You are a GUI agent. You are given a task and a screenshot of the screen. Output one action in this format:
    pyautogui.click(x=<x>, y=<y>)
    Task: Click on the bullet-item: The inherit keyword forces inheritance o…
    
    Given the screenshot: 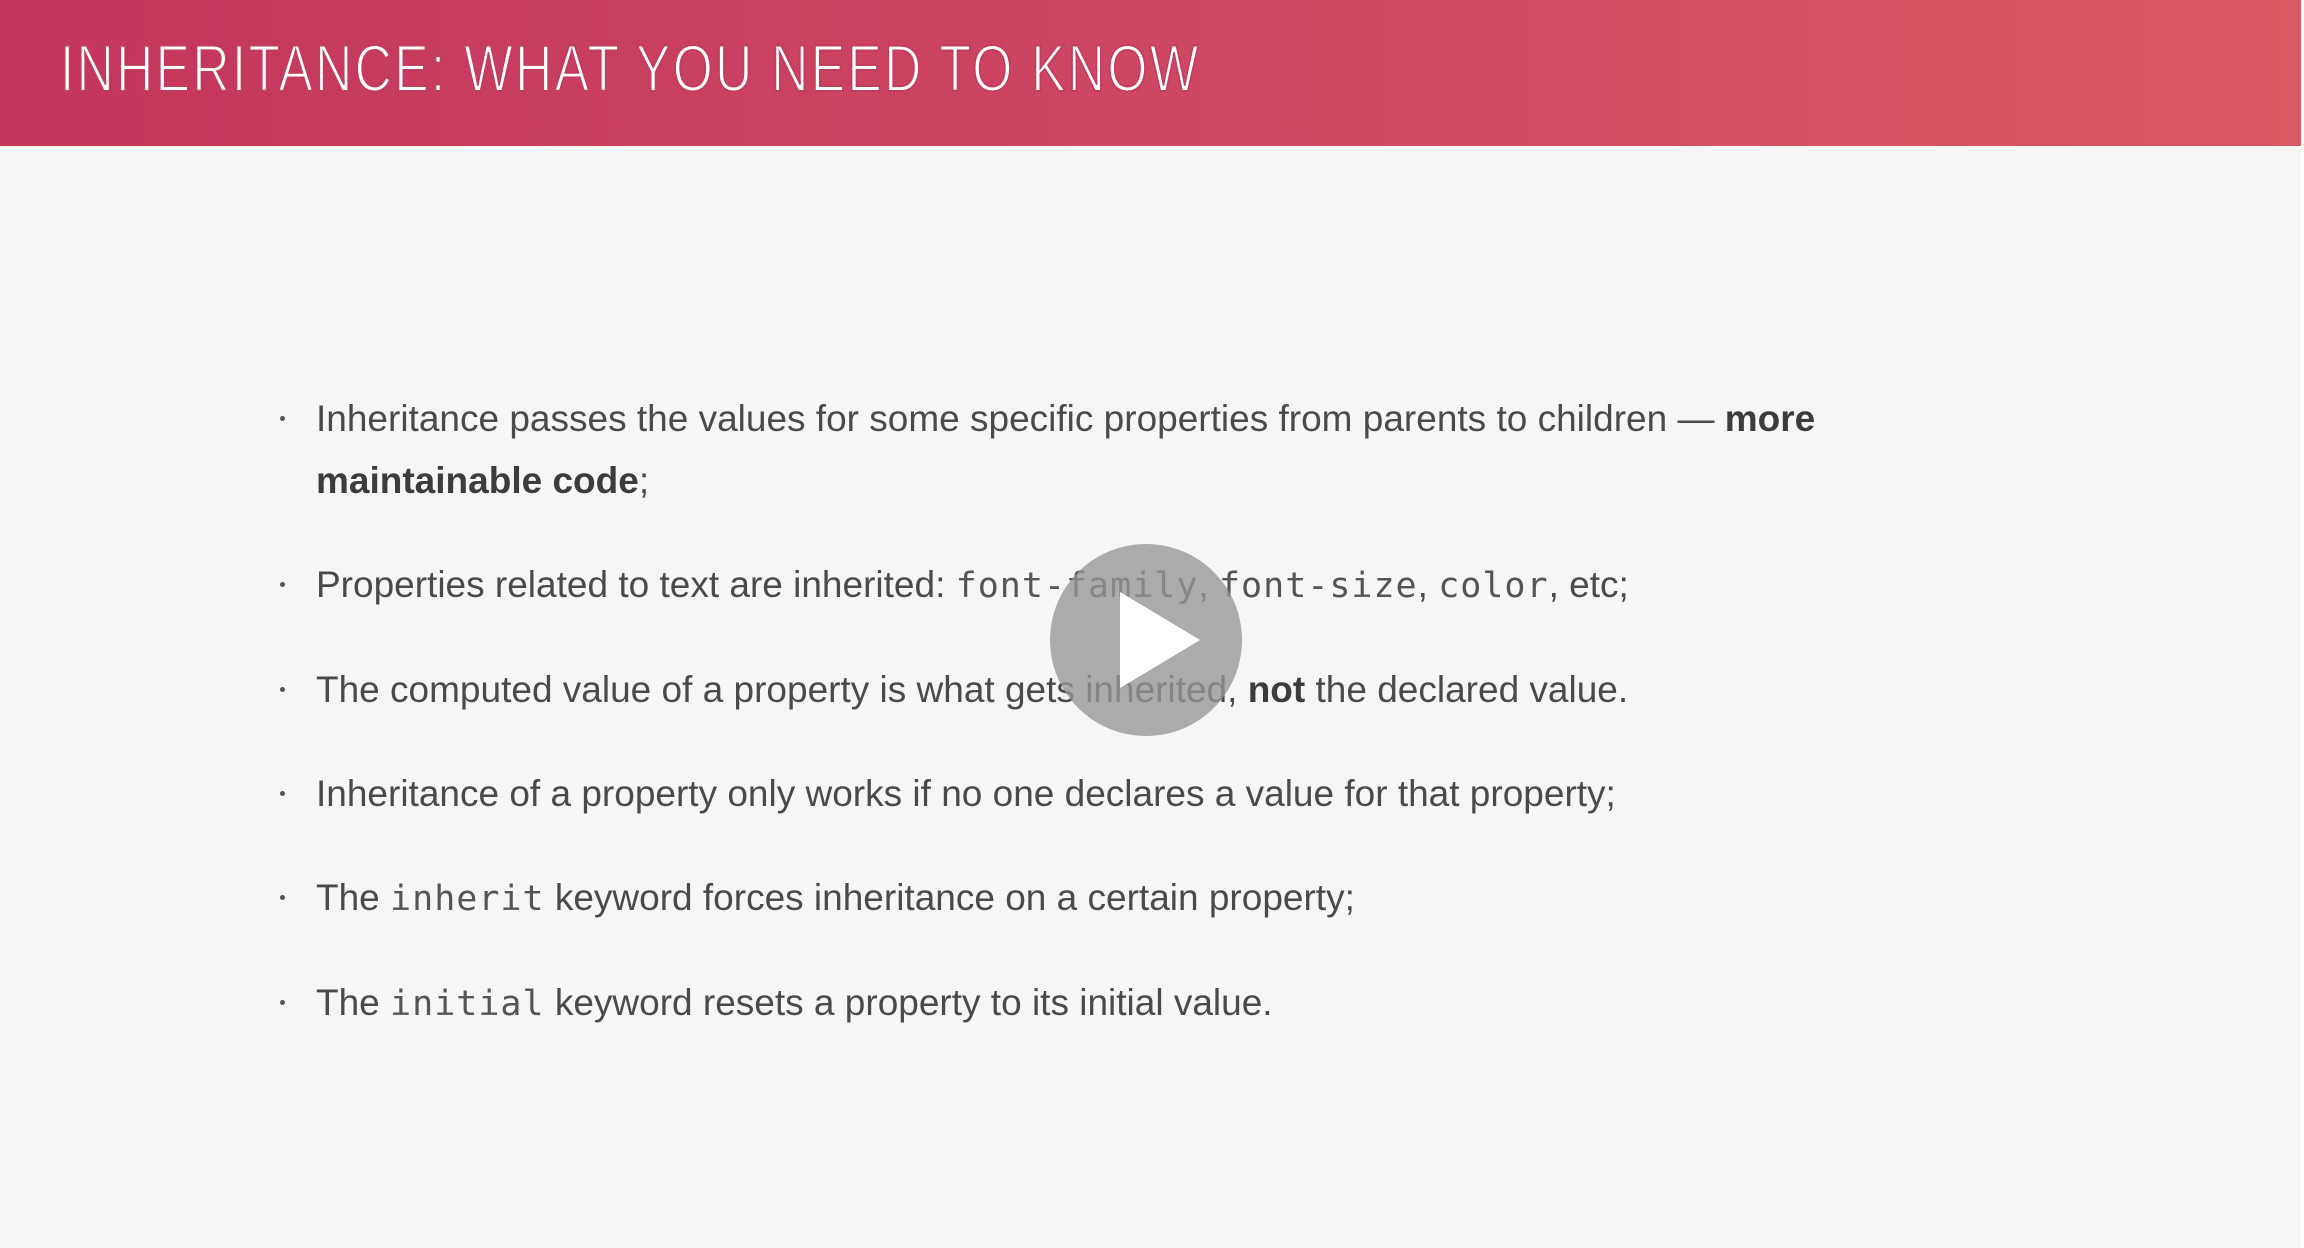 What is the action you would take?
    pyautogui.click(x=1126, y=898)
    